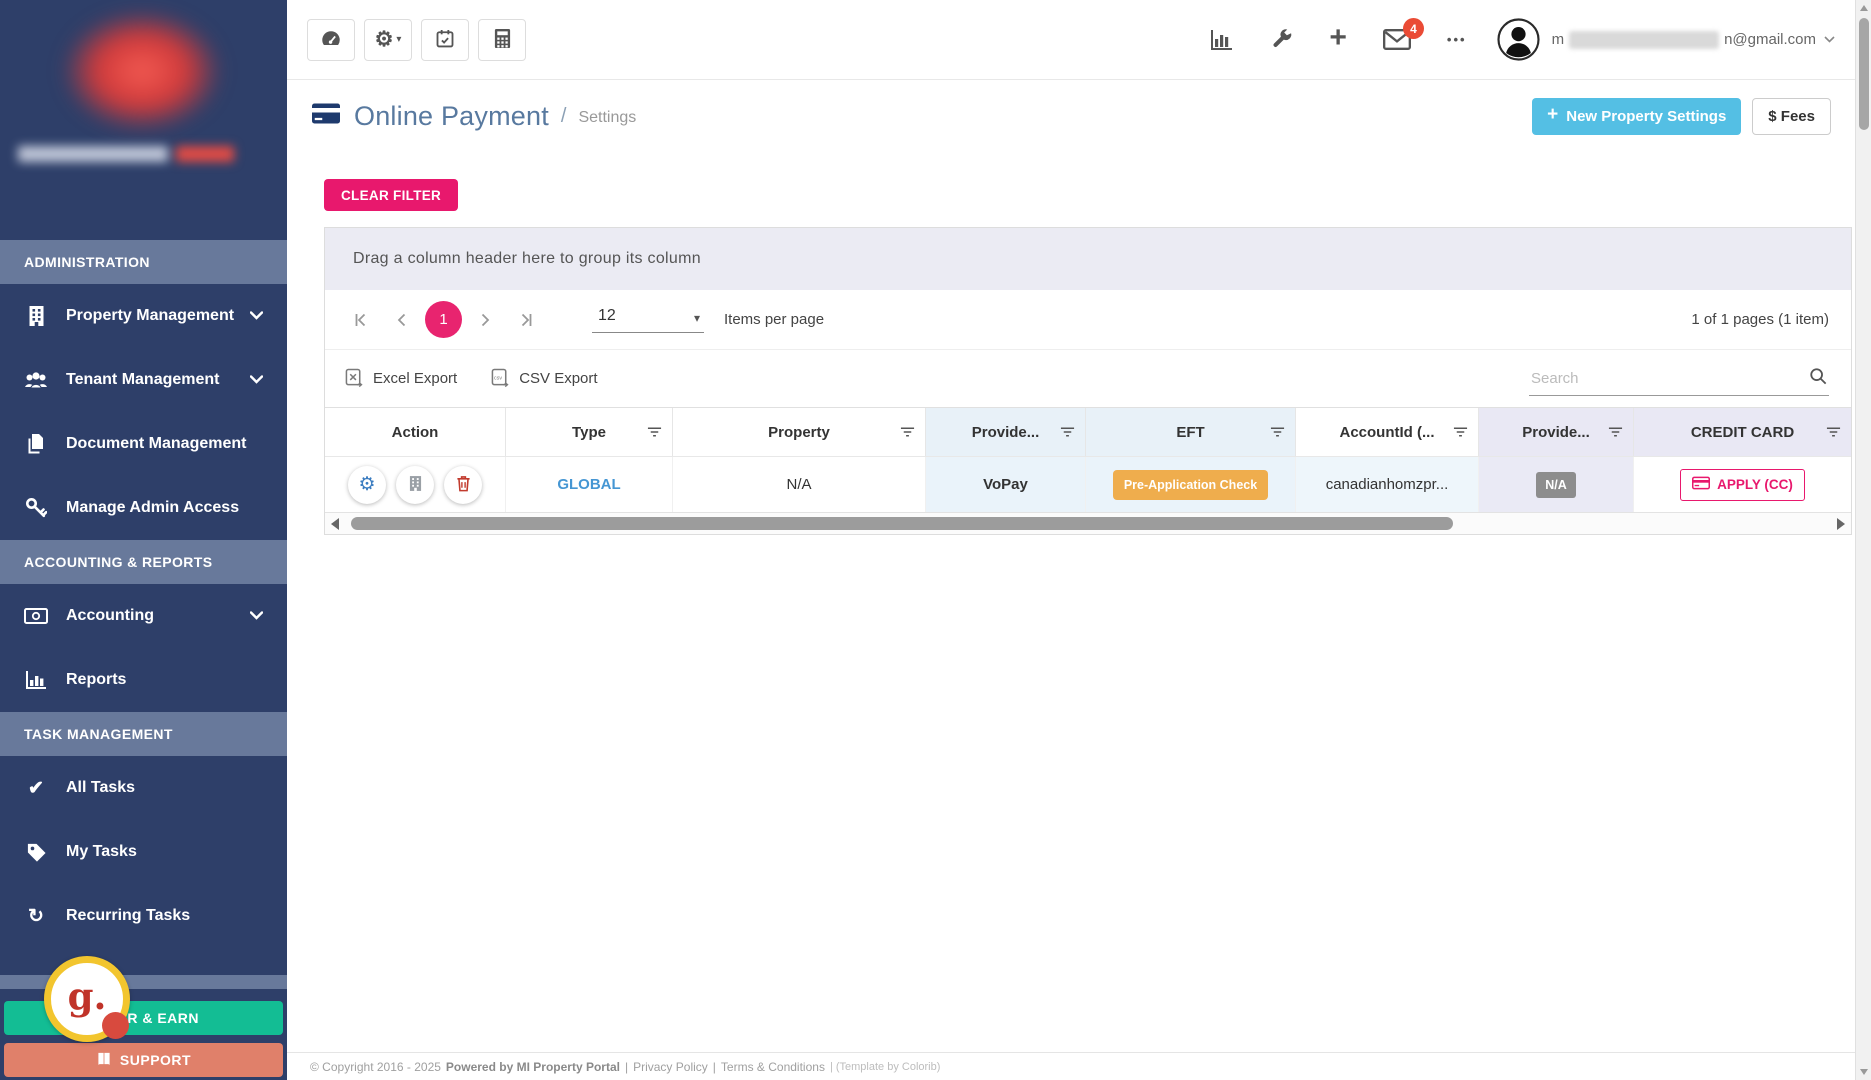 This screenshot has height=1080, width=1871. I want to click on csv-export-button: csv CSV Export, so click(544, 378).